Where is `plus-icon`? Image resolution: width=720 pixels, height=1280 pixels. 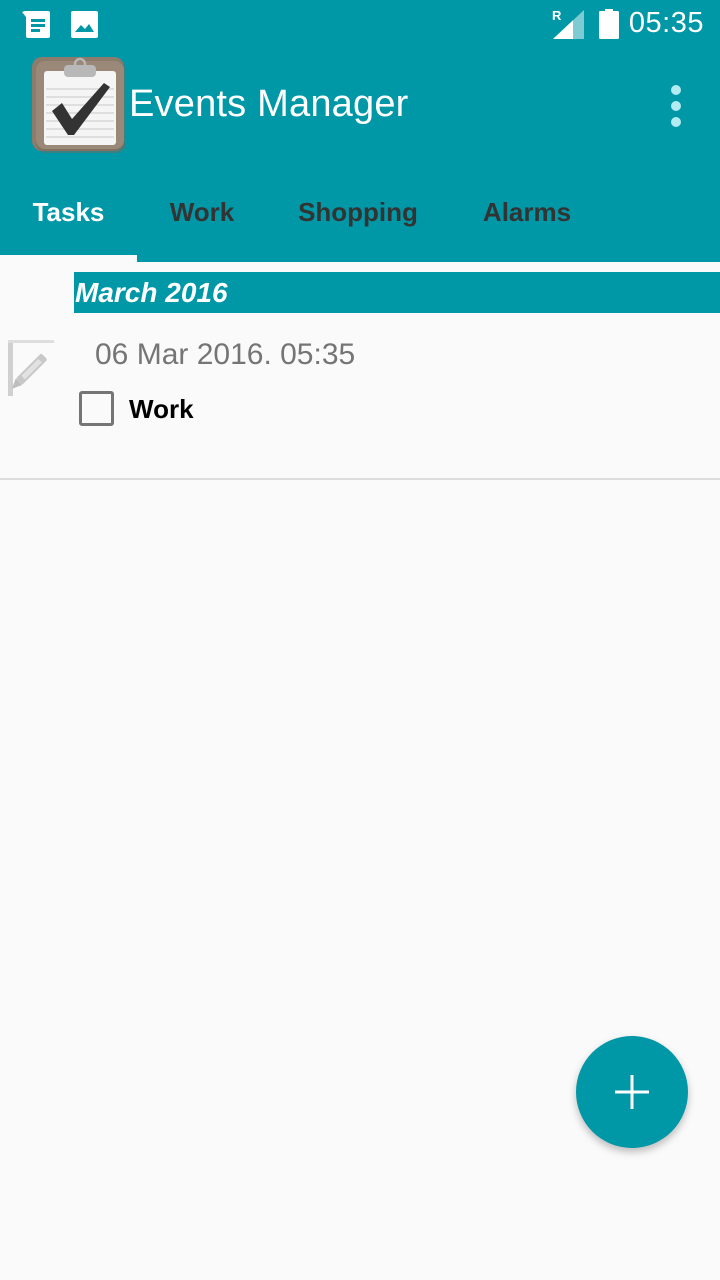 plus-icon is located at coordinates (632, 1092).